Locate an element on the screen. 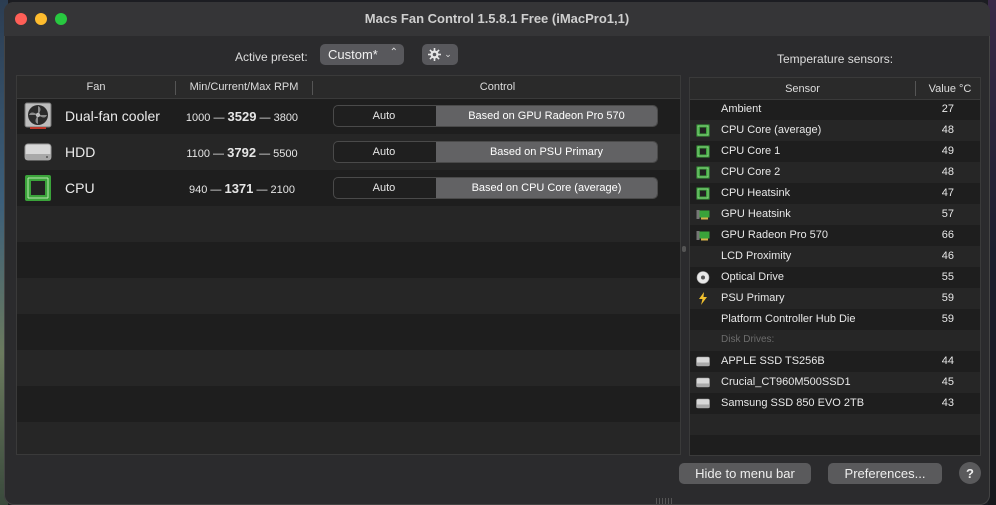 This screenshot has width=996, height=505. chevron-up-down-icon: ⌃ is located at coordinates (393, 52).